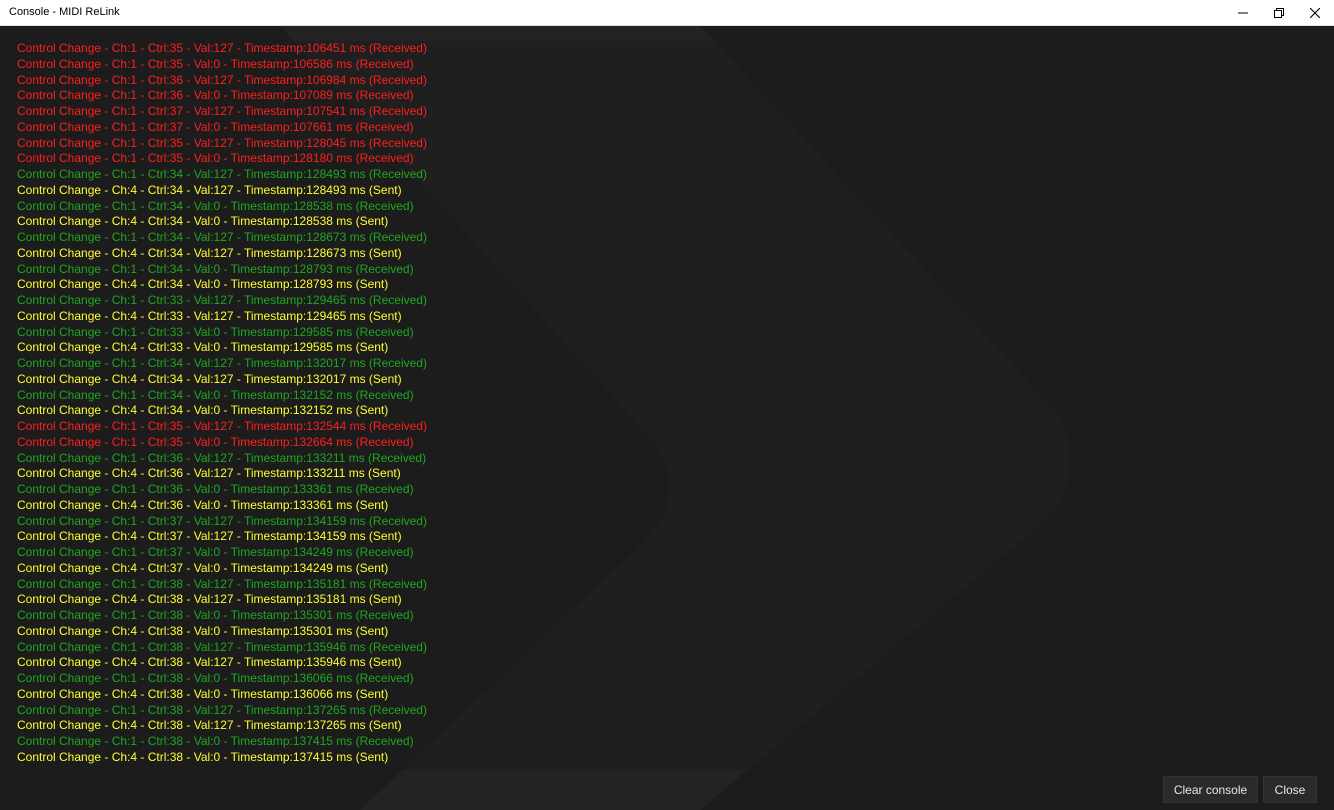 This screenshot has width=1334, height=810. Describe the element at coordinates (667, 13) in the screenshot. I see `title-bar: Console - MIDI ReLink` at that location.